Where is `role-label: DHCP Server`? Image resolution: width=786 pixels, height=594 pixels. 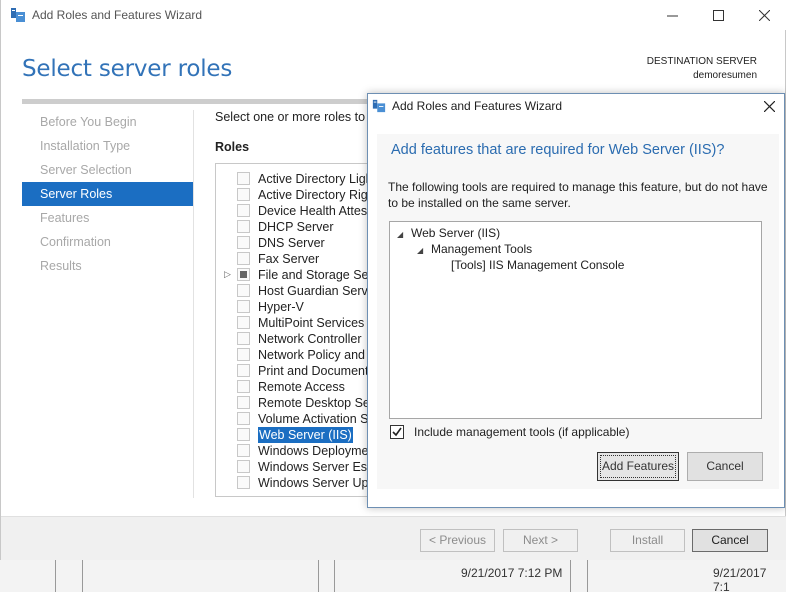 role-label: DHCP Server is located at coordinates (296, 227).